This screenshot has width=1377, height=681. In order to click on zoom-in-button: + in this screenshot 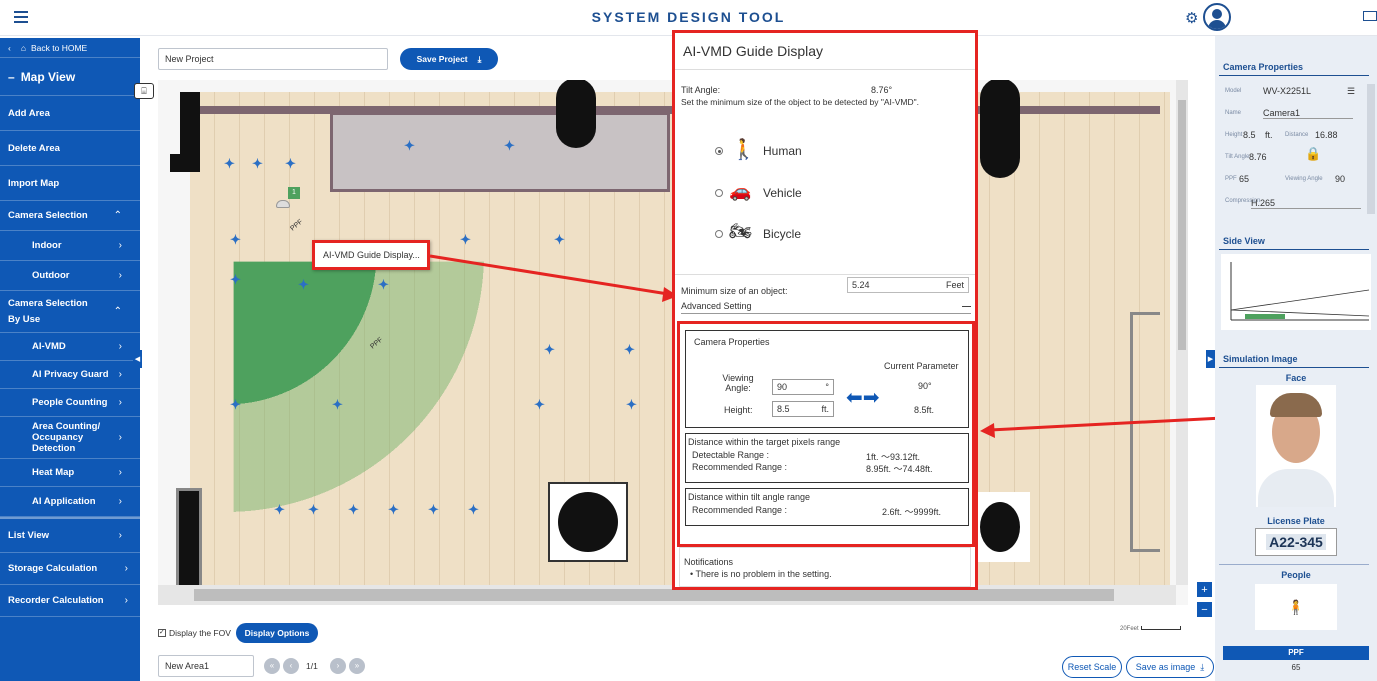, I will do `click(1204, 589)`.